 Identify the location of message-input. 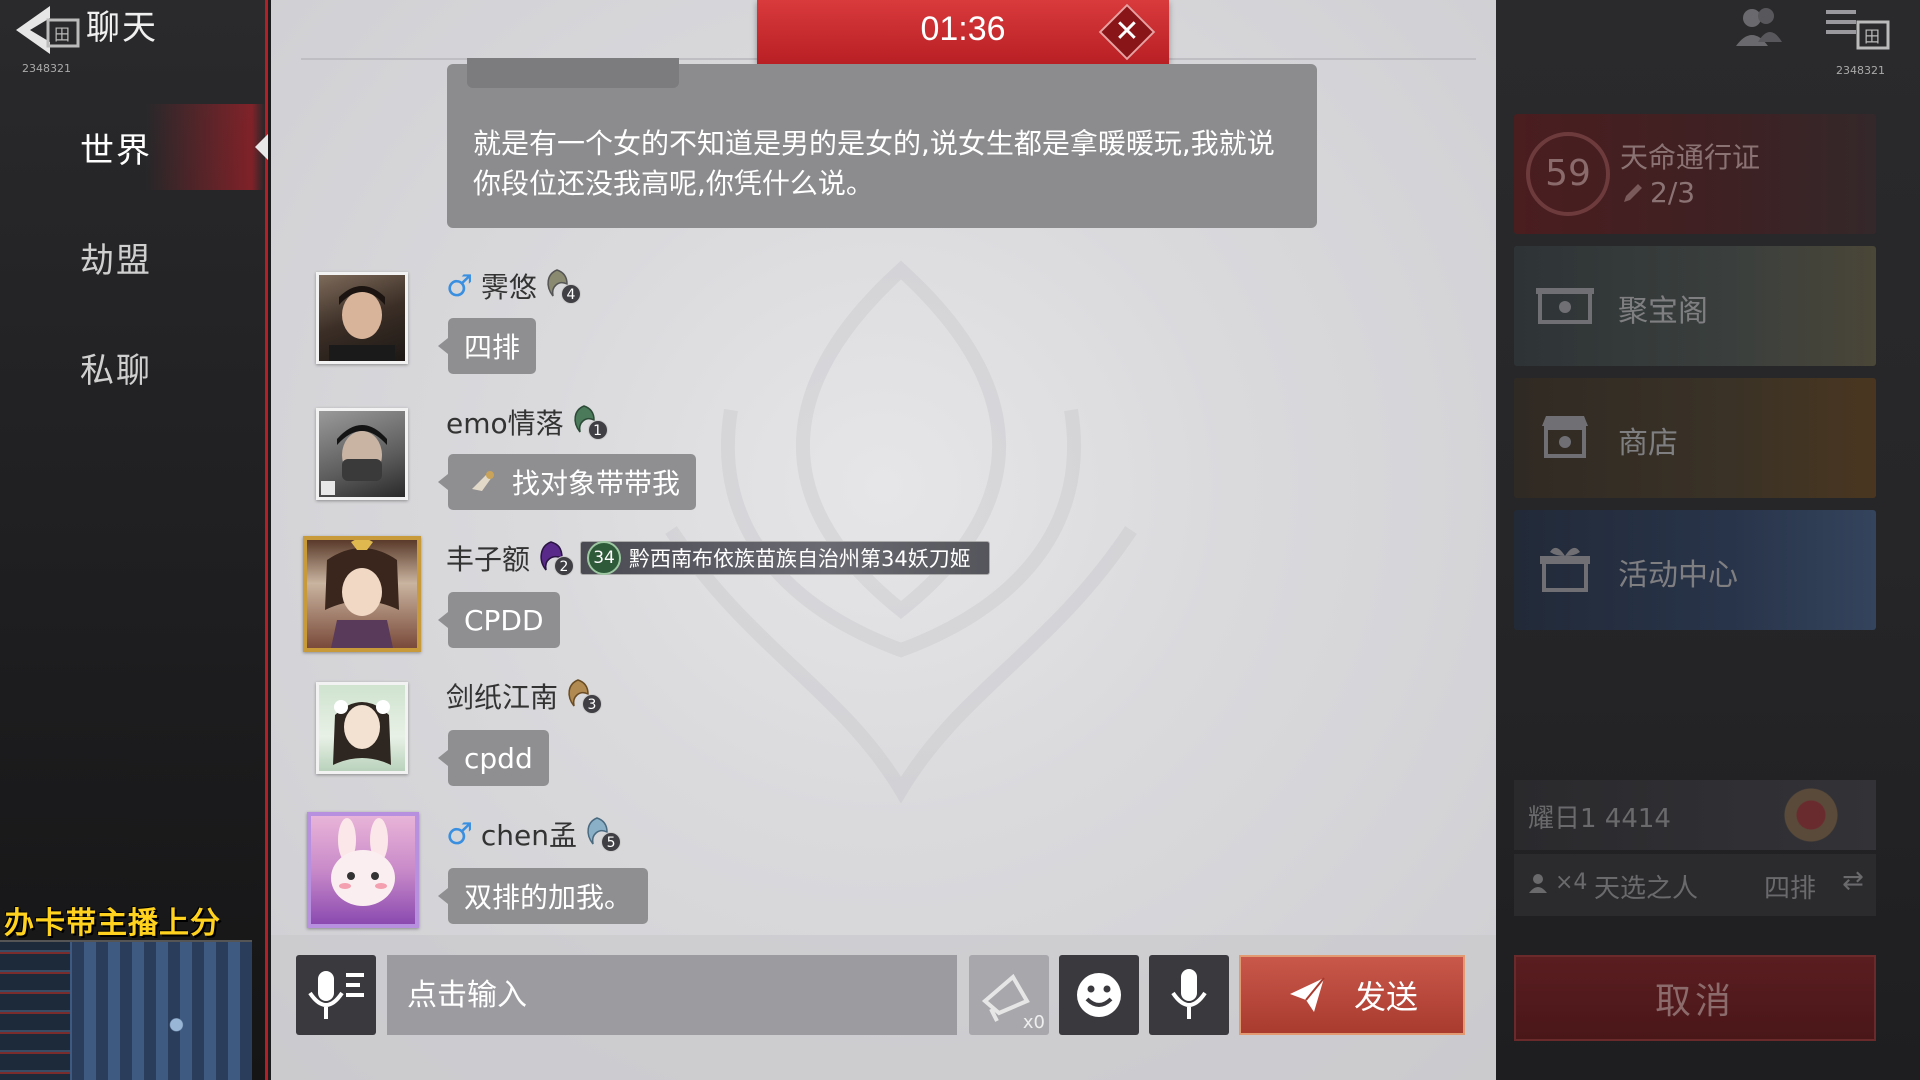
(672, 995).